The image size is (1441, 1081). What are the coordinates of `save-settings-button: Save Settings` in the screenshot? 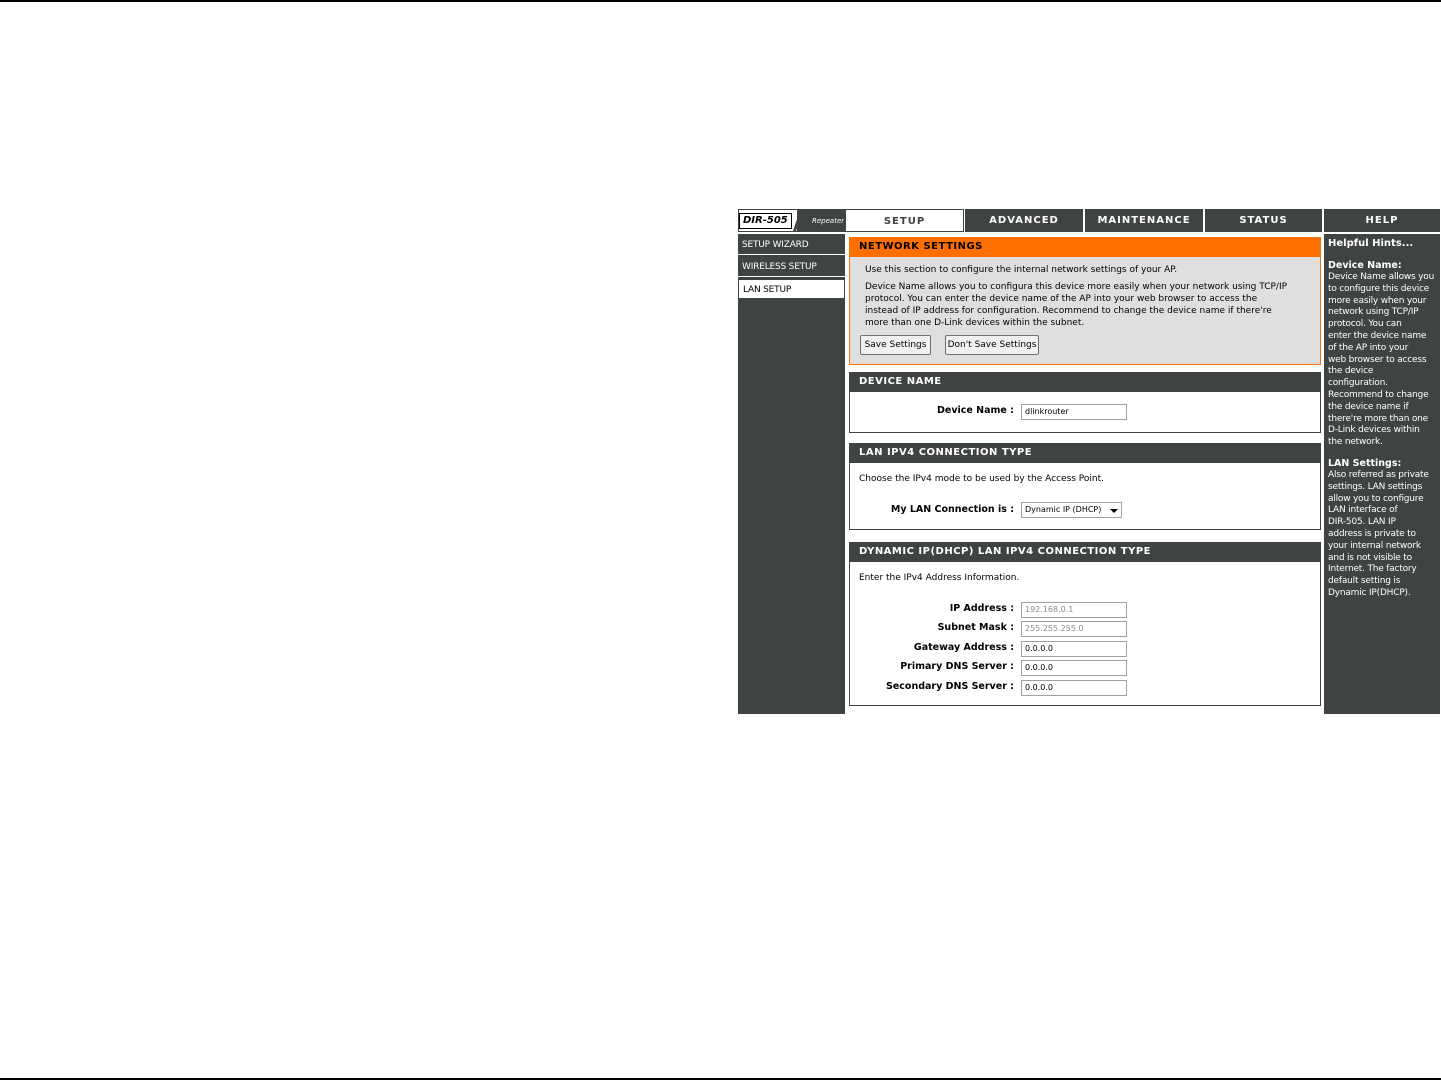 It's located at (895, 345).